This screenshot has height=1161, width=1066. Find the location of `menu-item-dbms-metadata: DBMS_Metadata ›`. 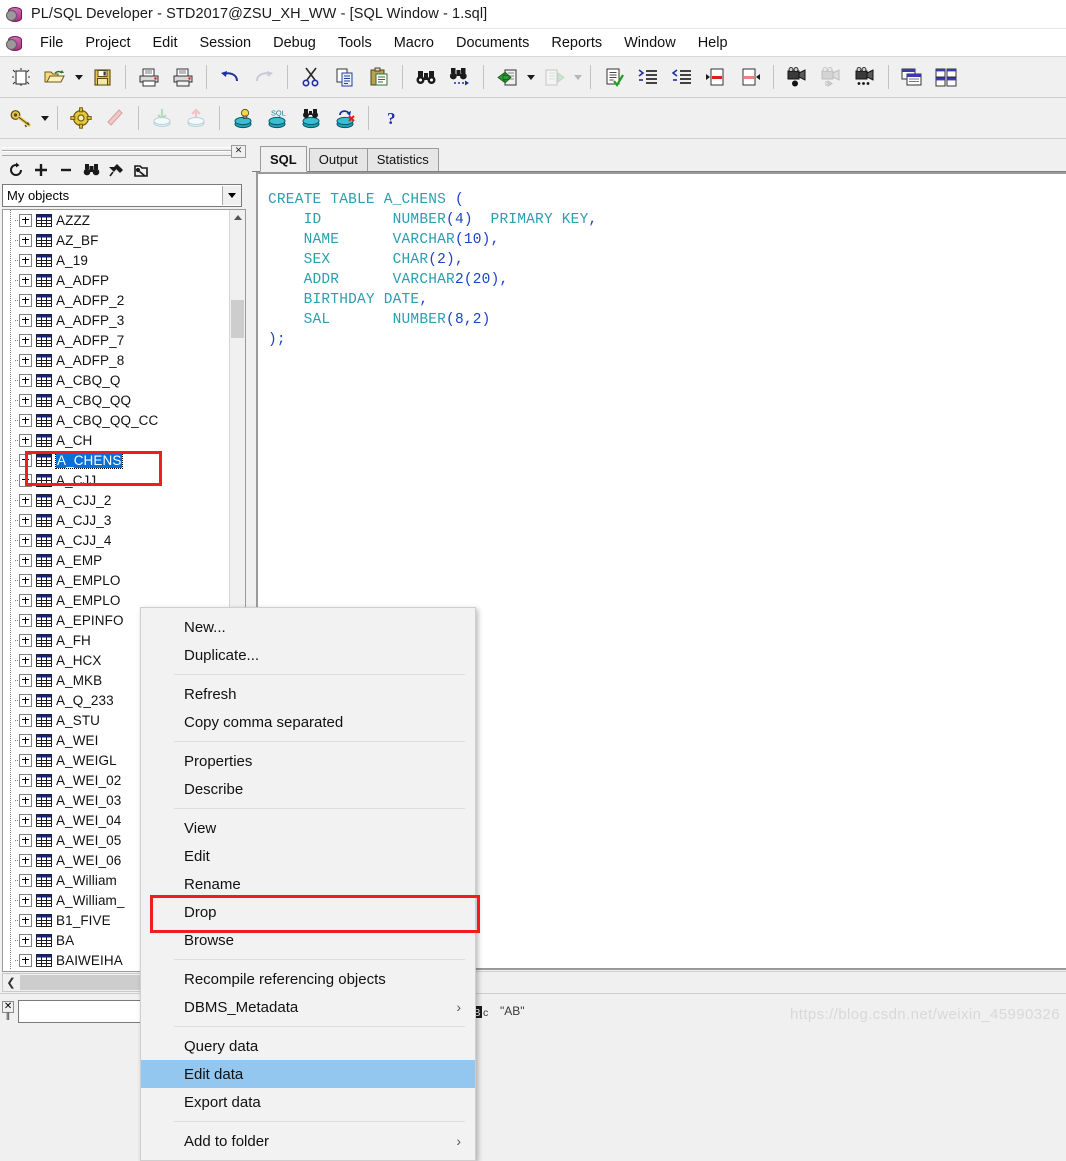

menu-item-dbms-metadata: DBMS_Metadata › is located at coordinates (308, 1007).